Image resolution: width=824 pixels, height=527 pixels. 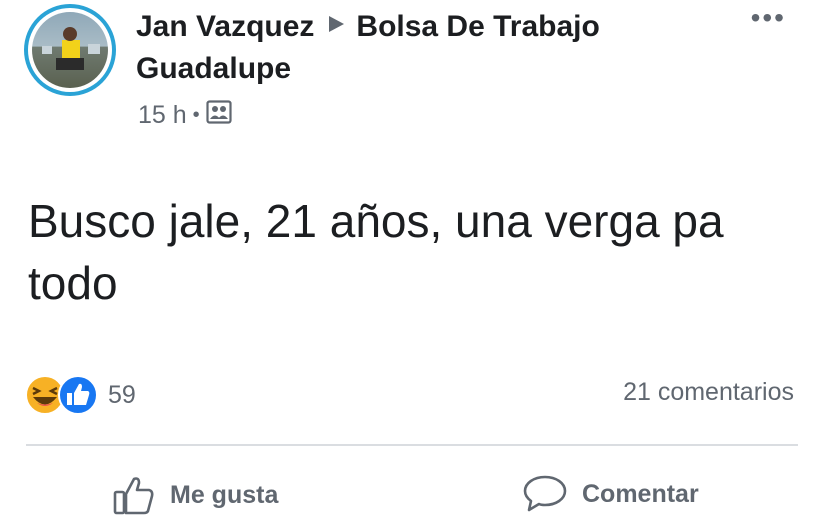 What do you see at coordinates (412, 445) in the screenshot?
I see `divider` at bounding box center [412, 445].